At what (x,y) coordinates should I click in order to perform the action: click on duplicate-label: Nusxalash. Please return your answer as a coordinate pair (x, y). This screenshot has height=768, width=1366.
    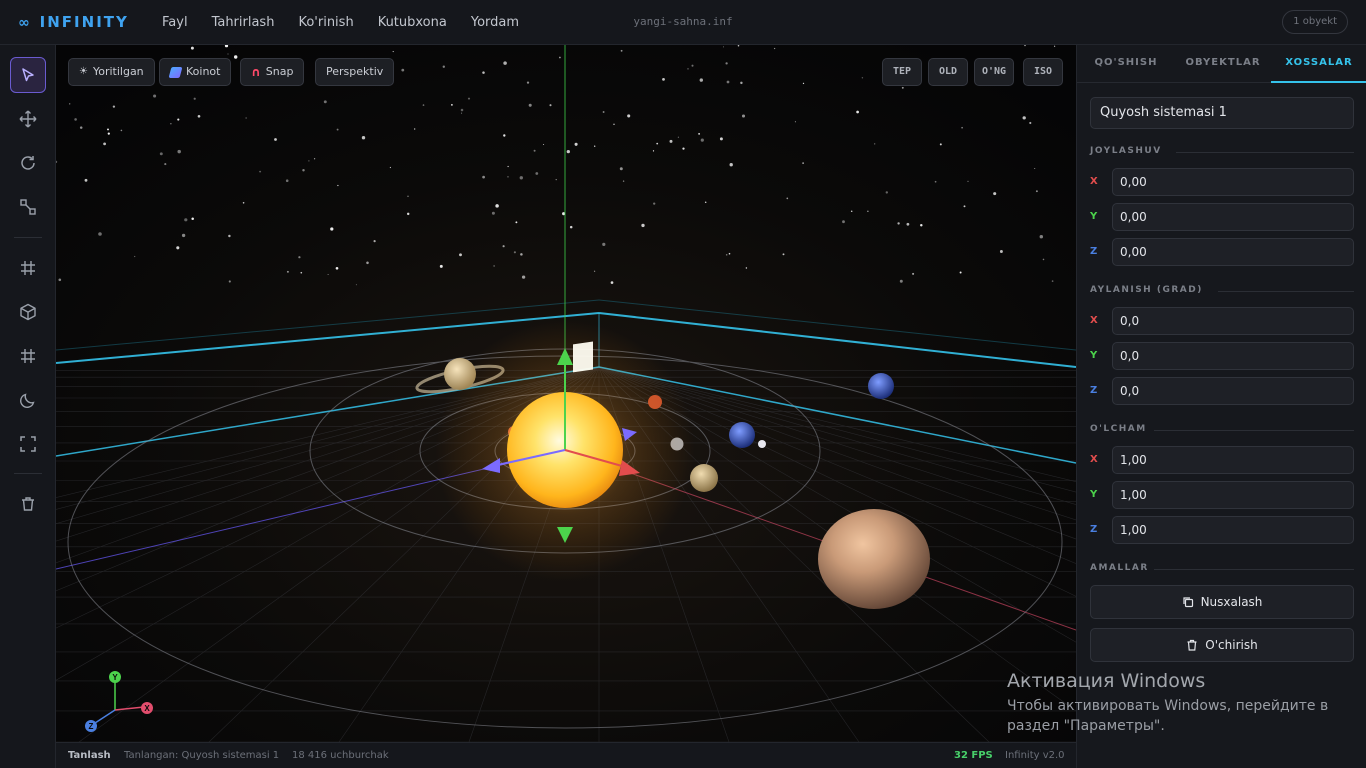
    Looking at the image, I should click on (1231, 602).